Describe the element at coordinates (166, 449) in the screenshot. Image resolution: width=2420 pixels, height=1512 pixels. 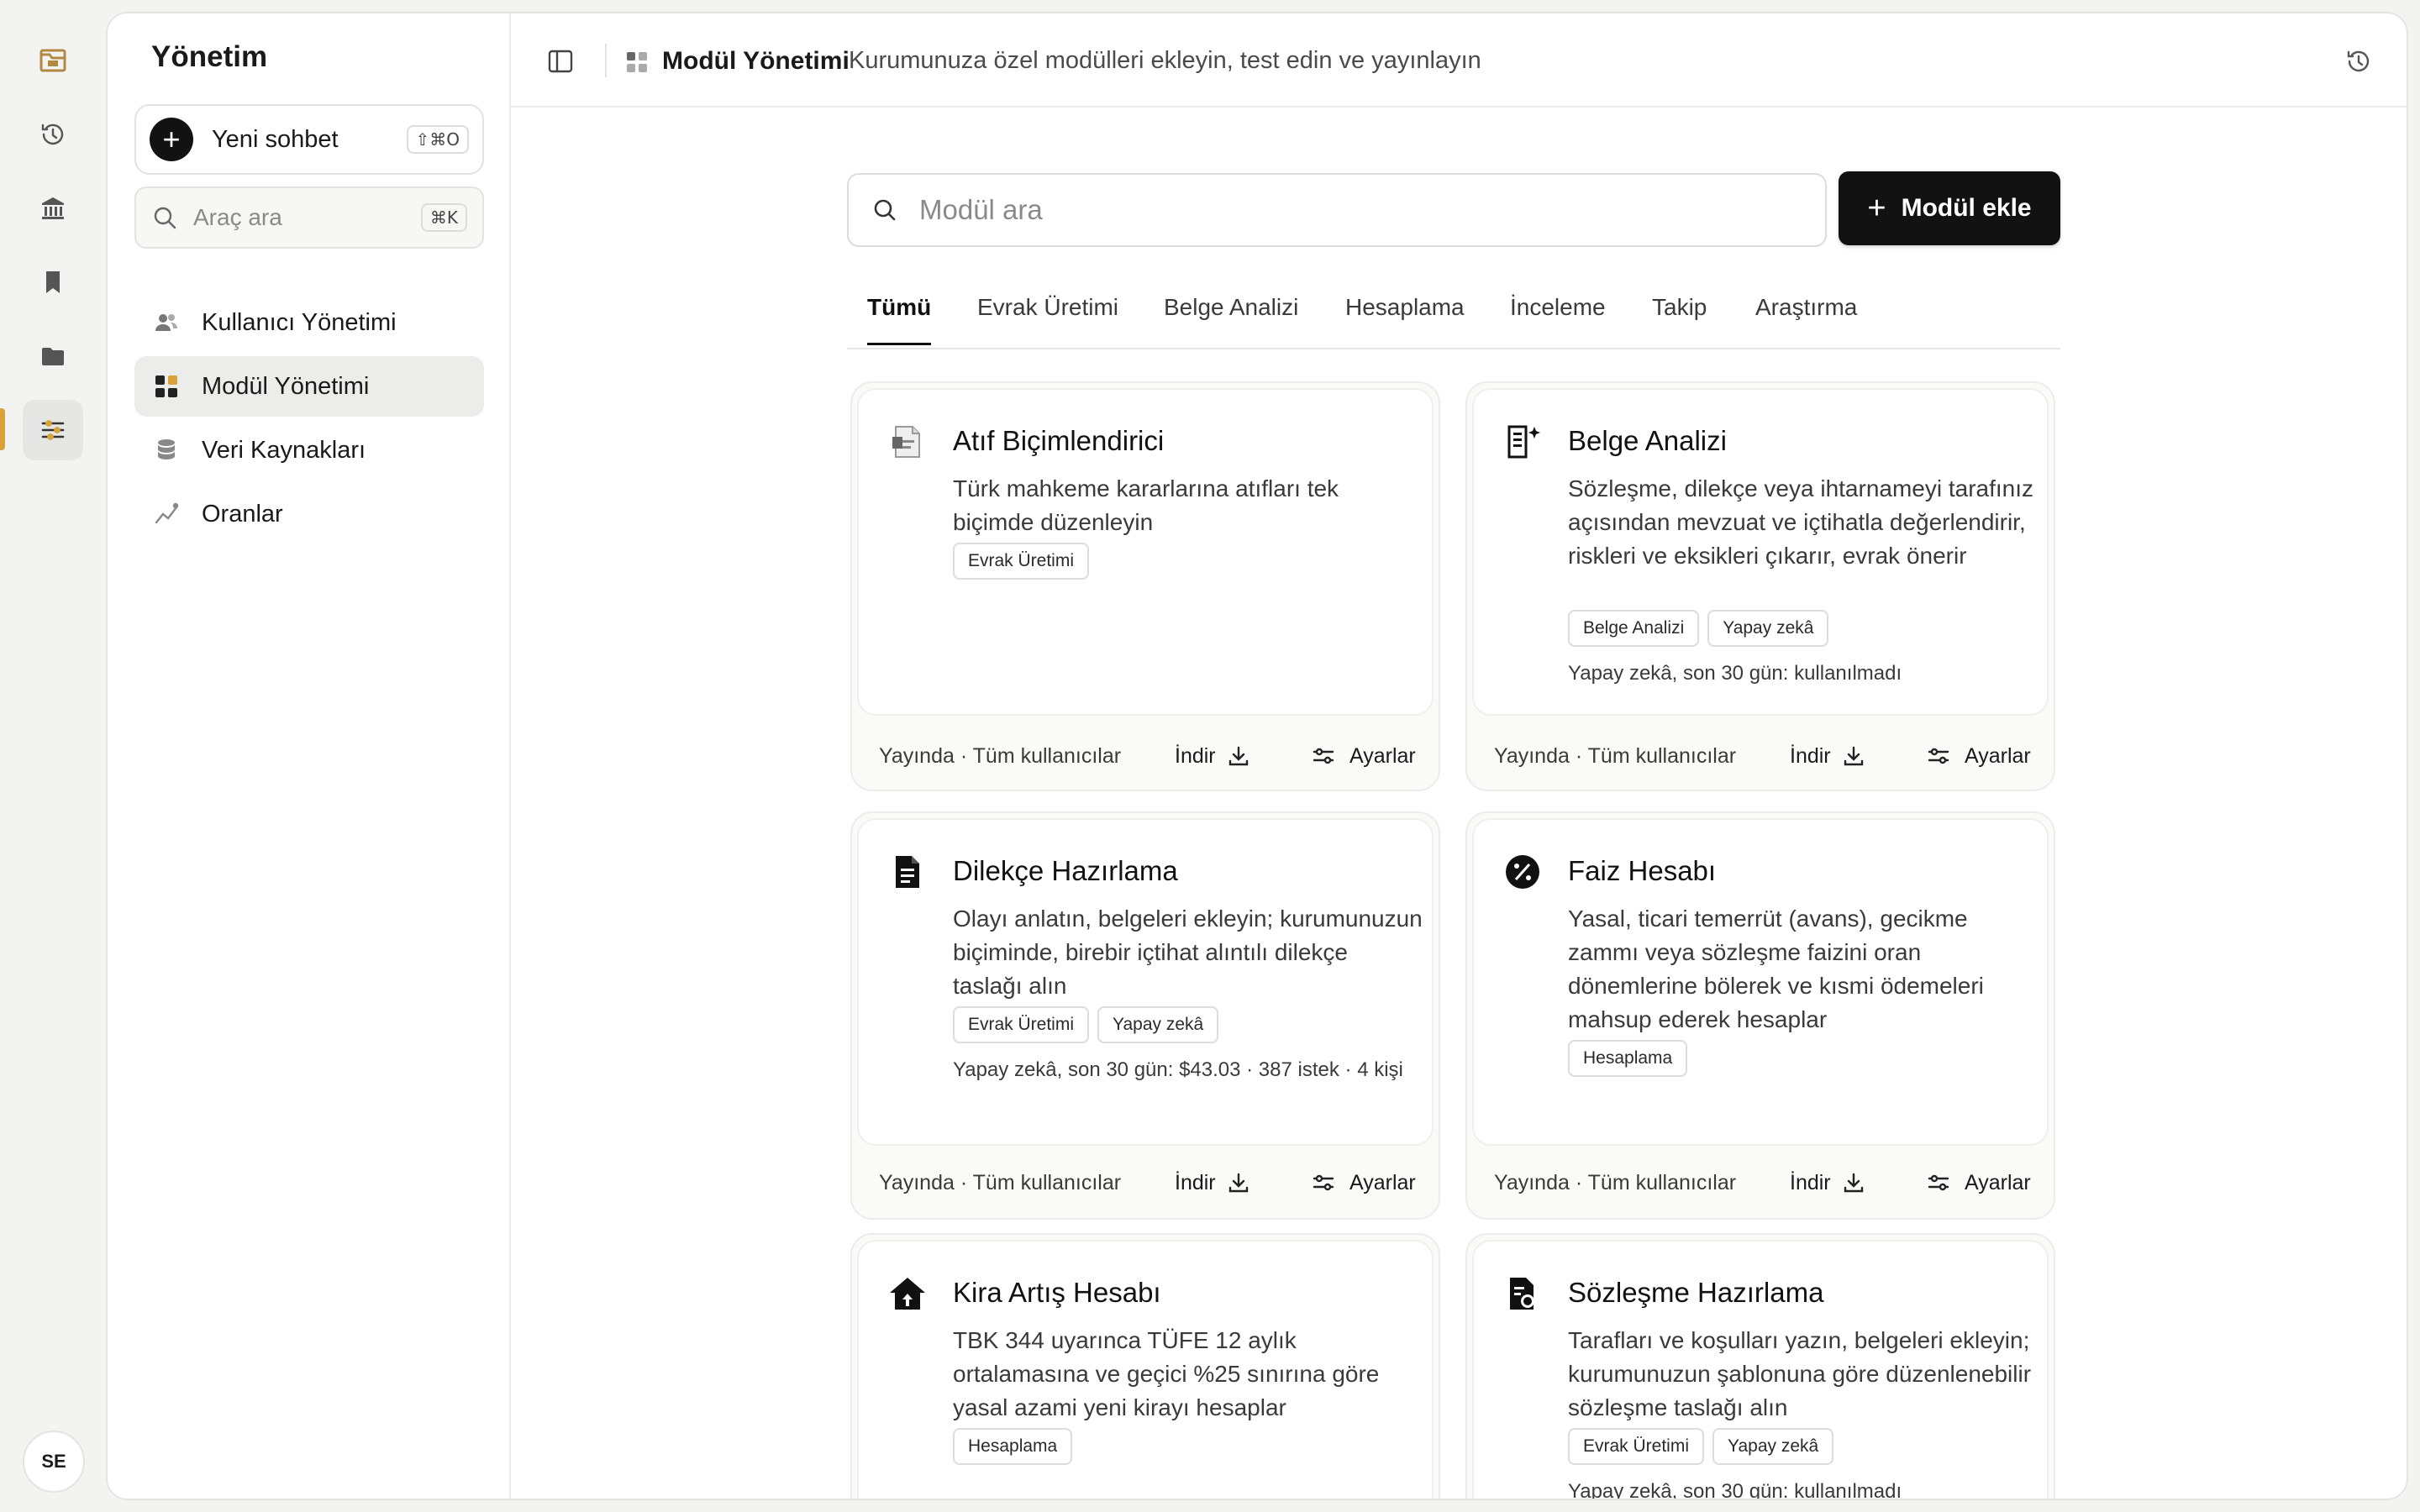
I see `database-icon` at that location.